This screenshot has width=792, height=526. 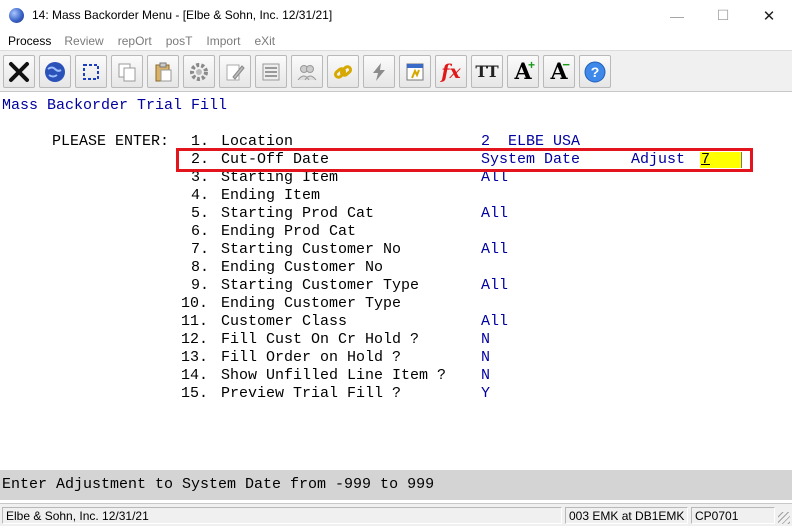 I want to click on status-program: CP0701, so click(x=733, y=515).